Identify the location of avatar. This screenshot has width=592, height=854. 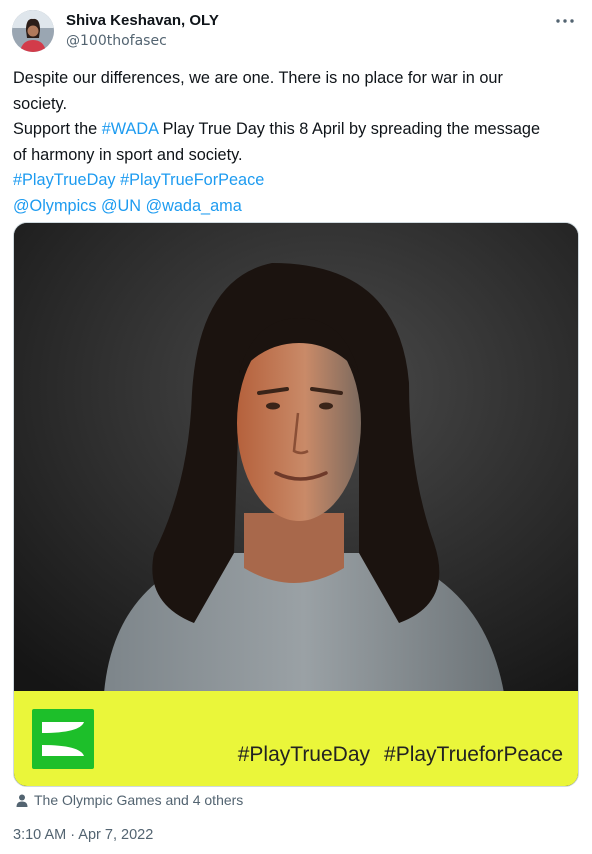
(33, 31).